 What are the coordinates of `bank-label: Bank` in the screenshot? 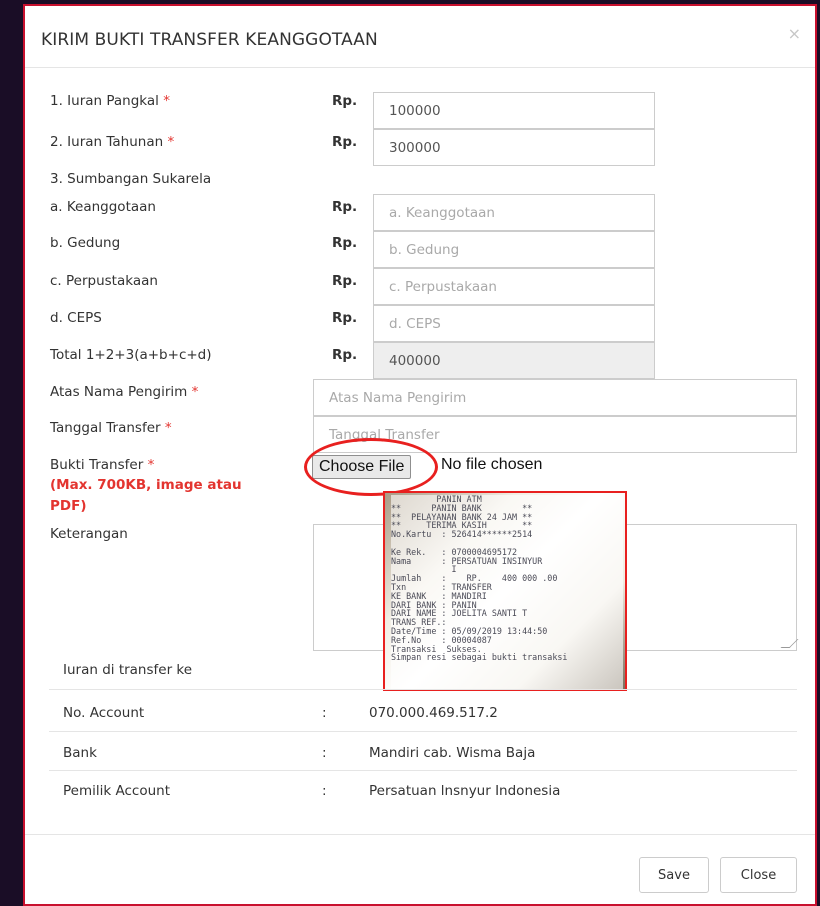 It's located at (80, 753).